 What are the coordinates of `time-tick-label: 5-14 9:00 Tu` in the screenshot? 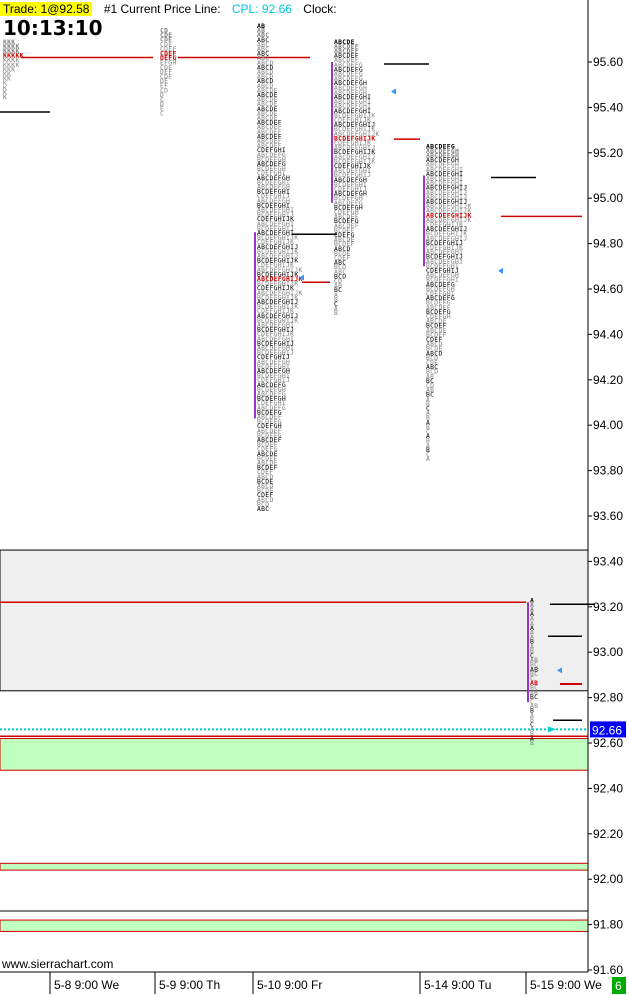 It's located at (457, 985).